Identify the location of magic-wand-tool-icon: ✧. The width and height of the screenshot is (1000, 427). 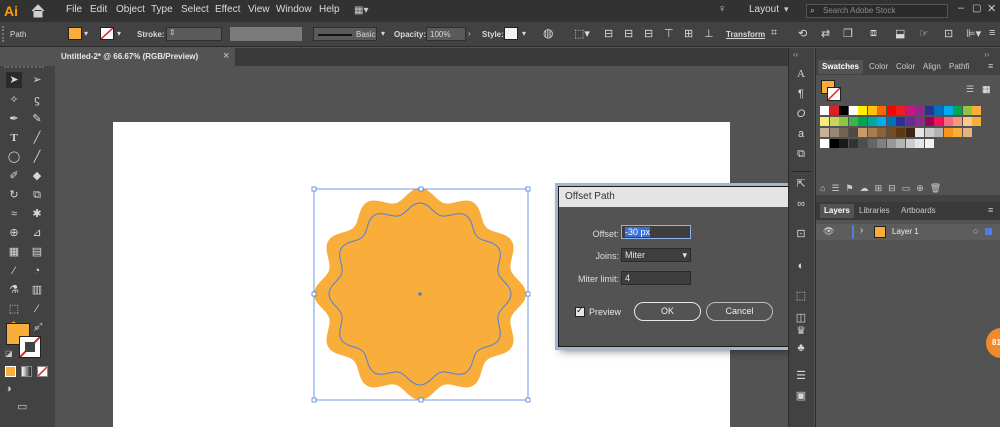
(14, 100).